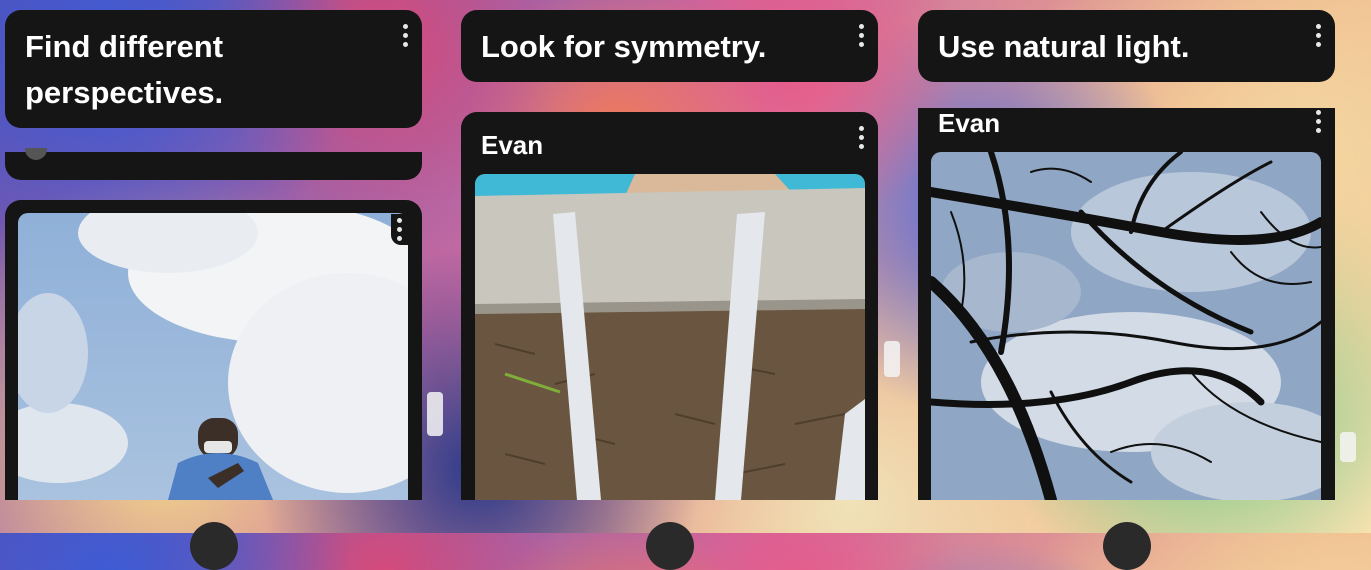 The width and height of the screenshot is (1371, 570). Describe the element at coordinates (1064, 46) in the screenshot. I see `prompt-title: Use natural light.` at that location.